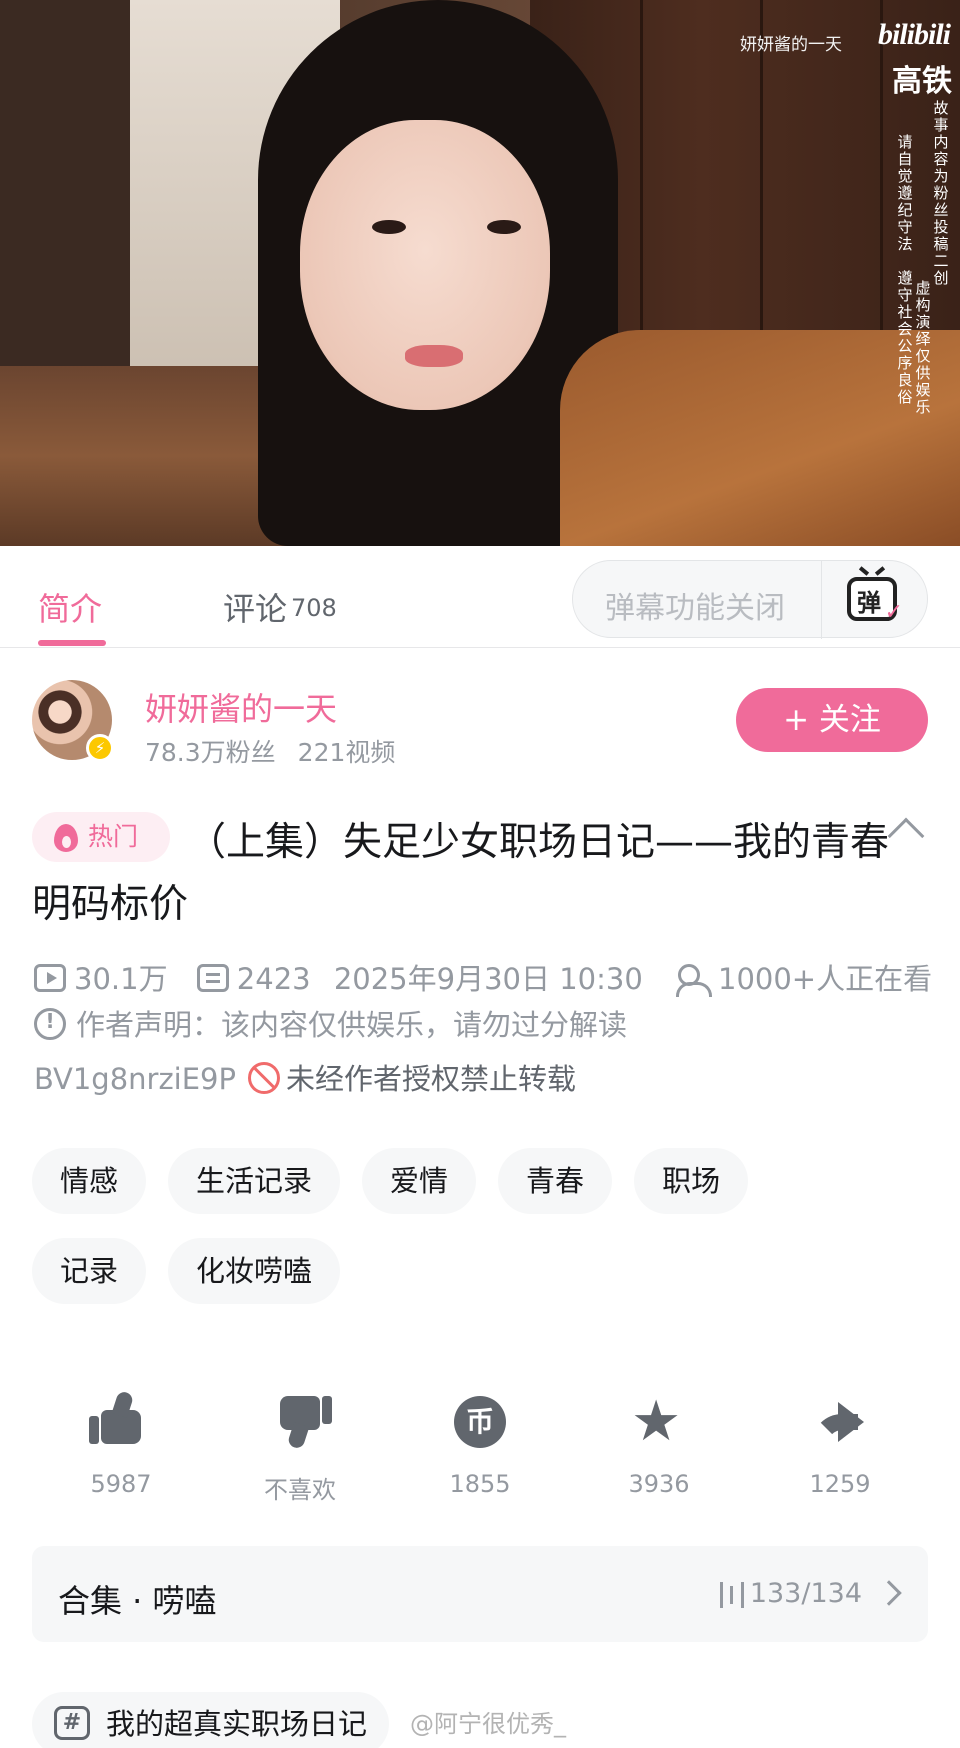  I want to click on tab-comments-label: 评论, so click(255, 609).